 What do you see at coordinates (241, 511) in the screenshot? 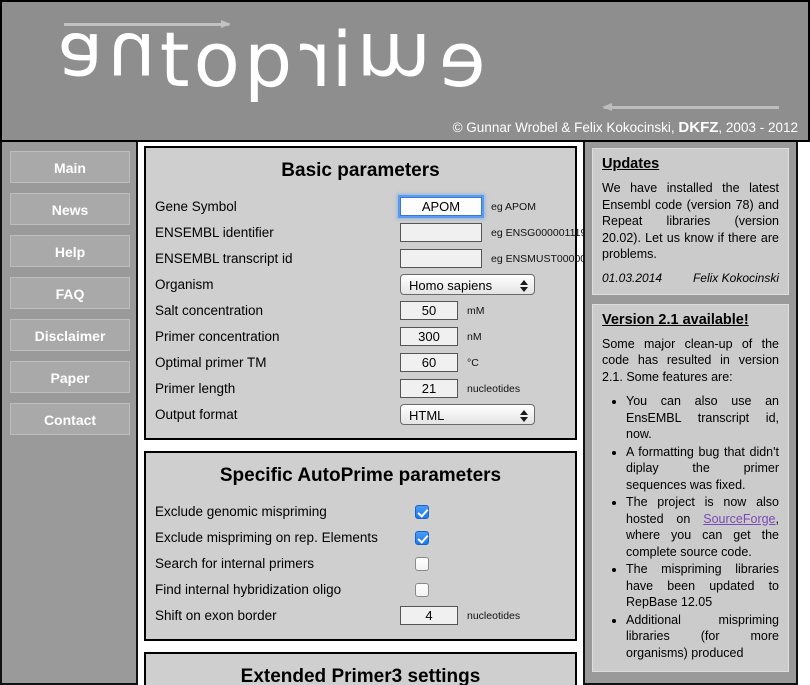
I see `exclude-genomic-label: Exclude genomic mispriming` at bounding box center [241, 511].